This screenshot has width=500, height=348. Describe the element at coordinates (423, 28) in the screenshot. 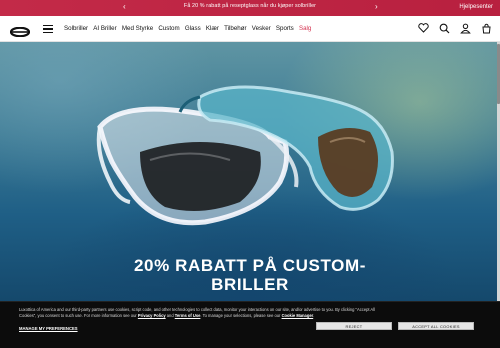

I see `heart-icon` at that location.